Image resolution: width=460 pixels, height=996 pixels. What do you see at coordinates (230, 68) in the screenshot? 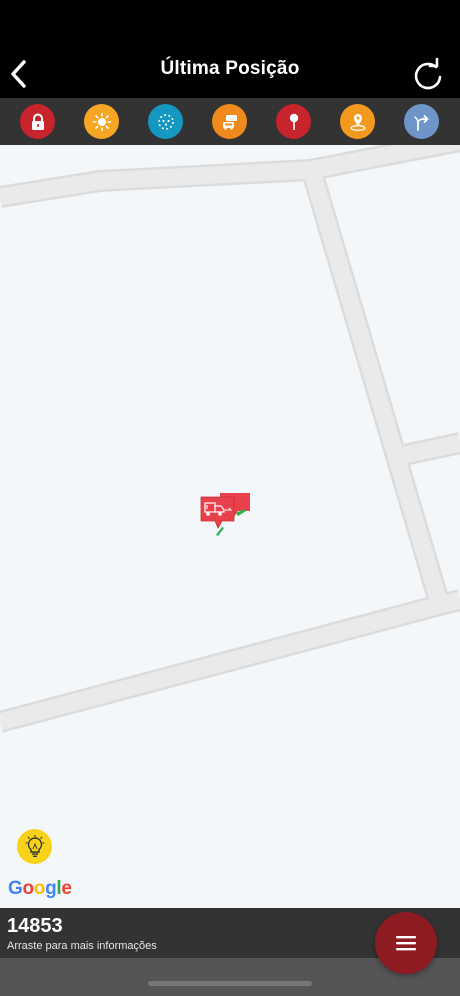
I see `page-title: Última Posição` at bounding box center [230, 68].